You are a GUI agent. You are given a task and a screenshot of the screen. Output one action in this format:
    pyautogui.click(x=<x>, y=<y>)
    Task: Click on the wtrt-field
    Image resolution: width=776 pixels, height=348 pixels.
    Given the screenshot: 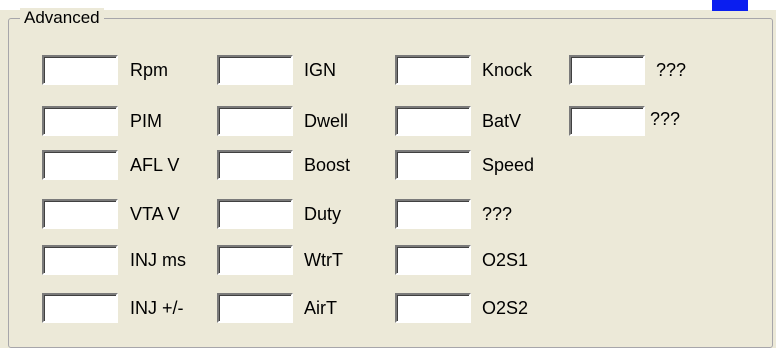 What is the action you would take?
    pyautogui.click(x=255, y=260)
    